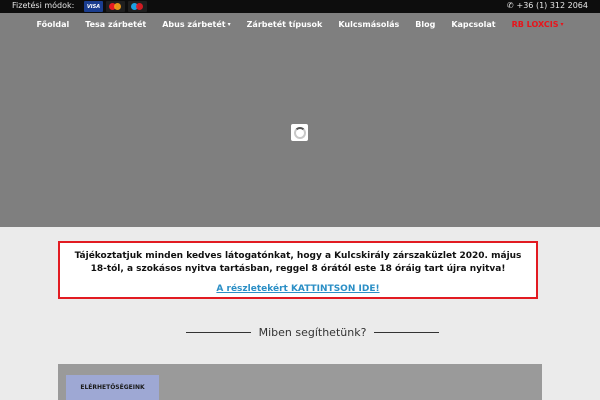 Image resolution: width=600 pixels, height=400 pixels. I want to click on nav-item-abus: Abus zárbetét ▾, so click(196, 24).